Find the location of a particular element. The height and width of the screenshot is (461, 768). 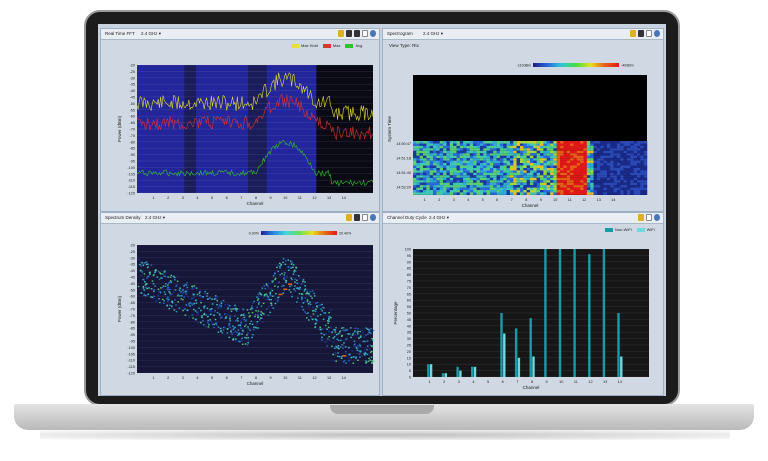

x-tick-label: 1 is located at coordinates (153, 378).